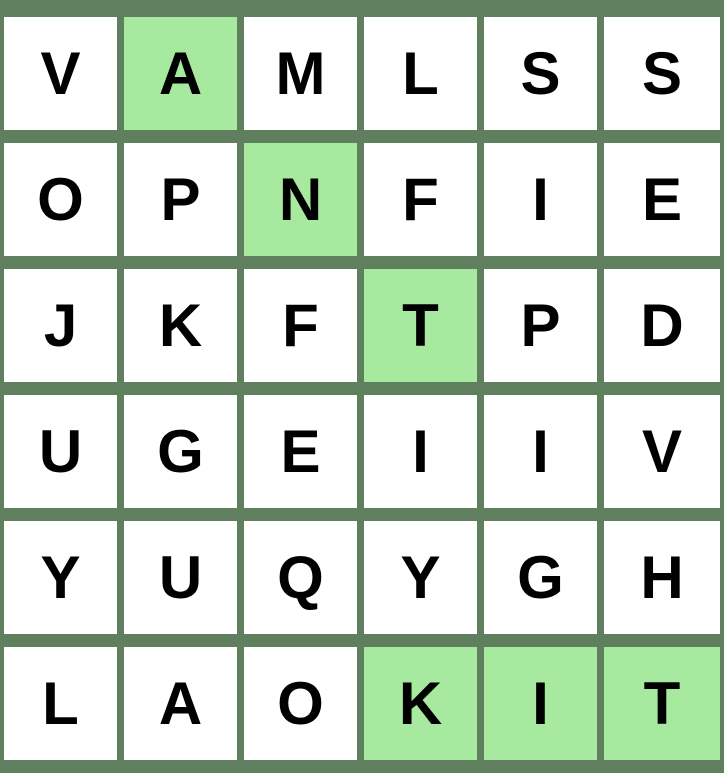 The image size is (724, 773). What do you see at coordinates (420, 703) in the screenshot?
I see `letter-cell-highlighted: K` at bounding box center [420, 703].